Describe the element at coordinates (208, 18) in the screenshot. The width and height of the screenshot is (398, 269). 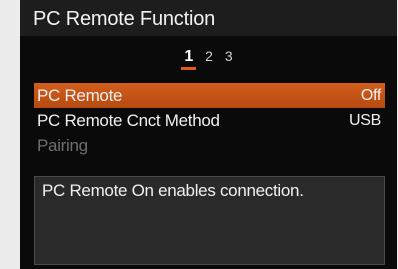
I see `page-title: PC Remote Function` at that location.